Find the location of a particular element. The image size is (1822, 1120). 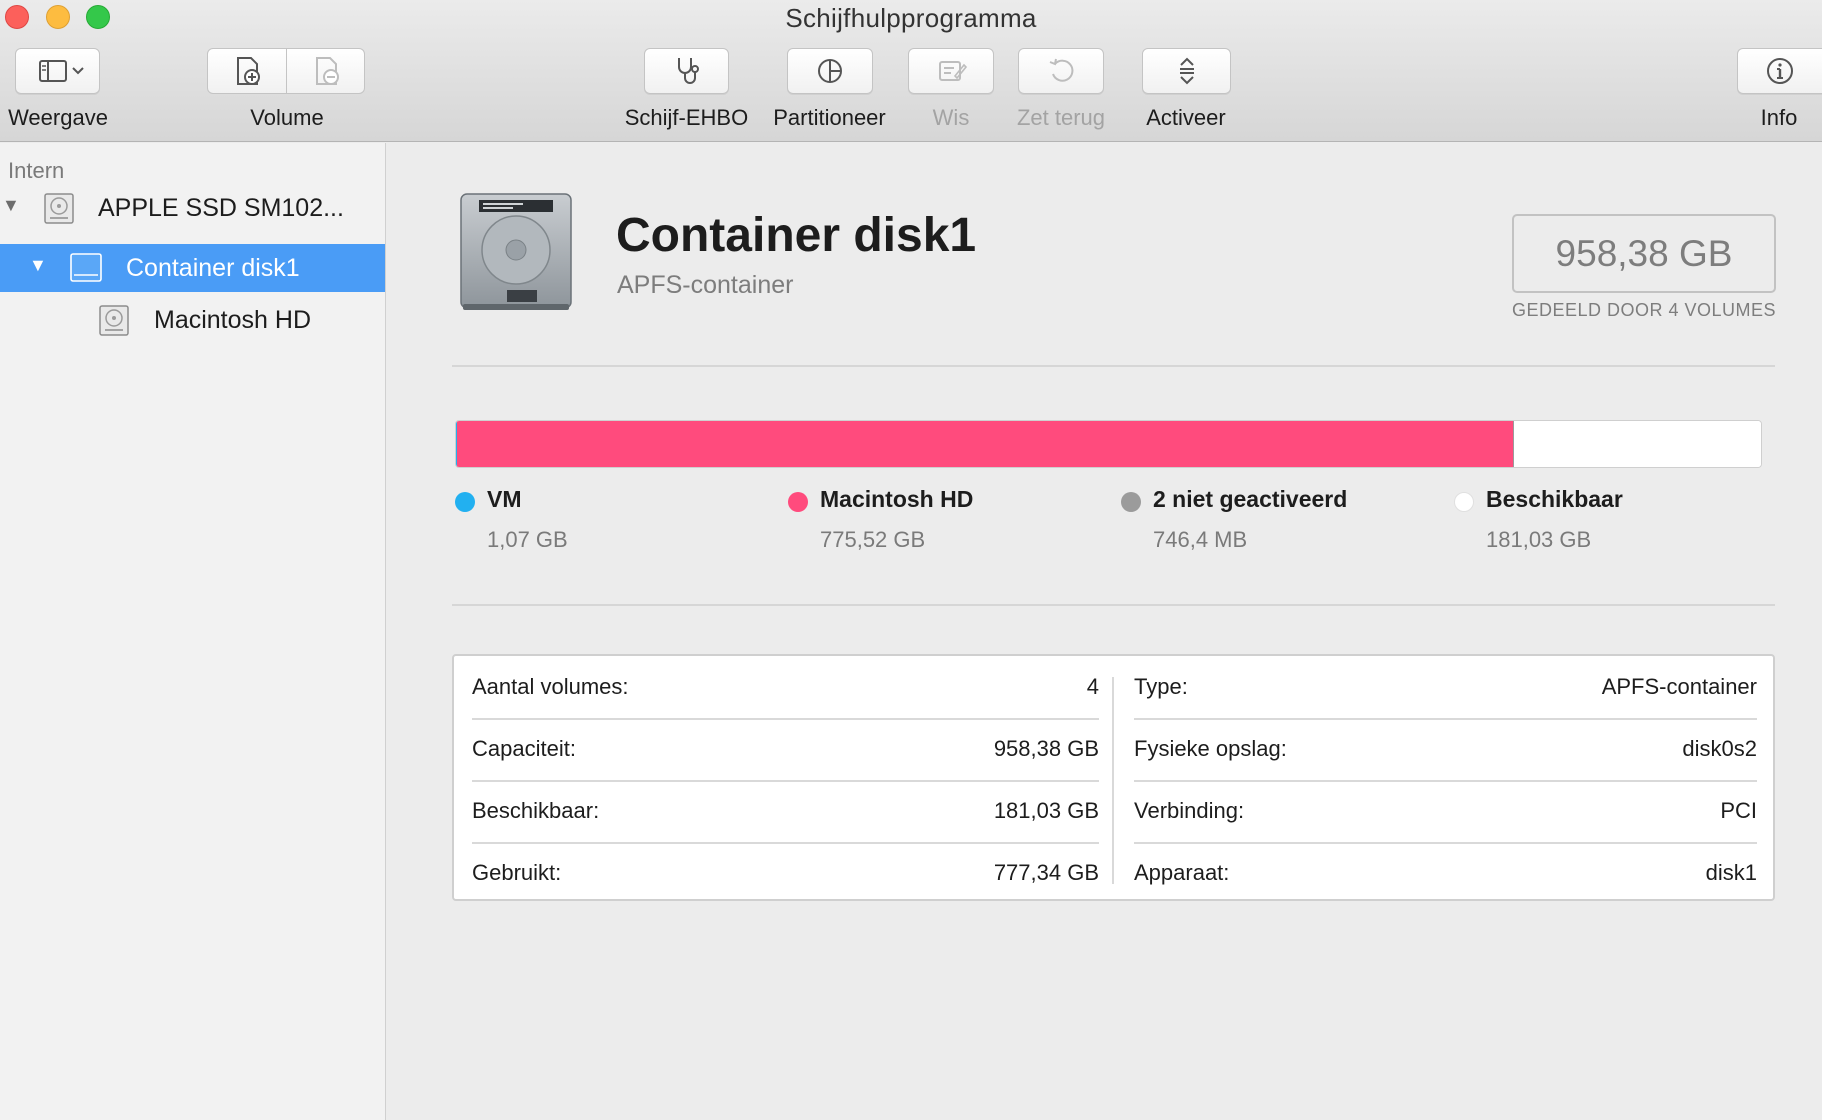

info-row-connection: Verbinding: PCI is located at coordinates (1445, 811).